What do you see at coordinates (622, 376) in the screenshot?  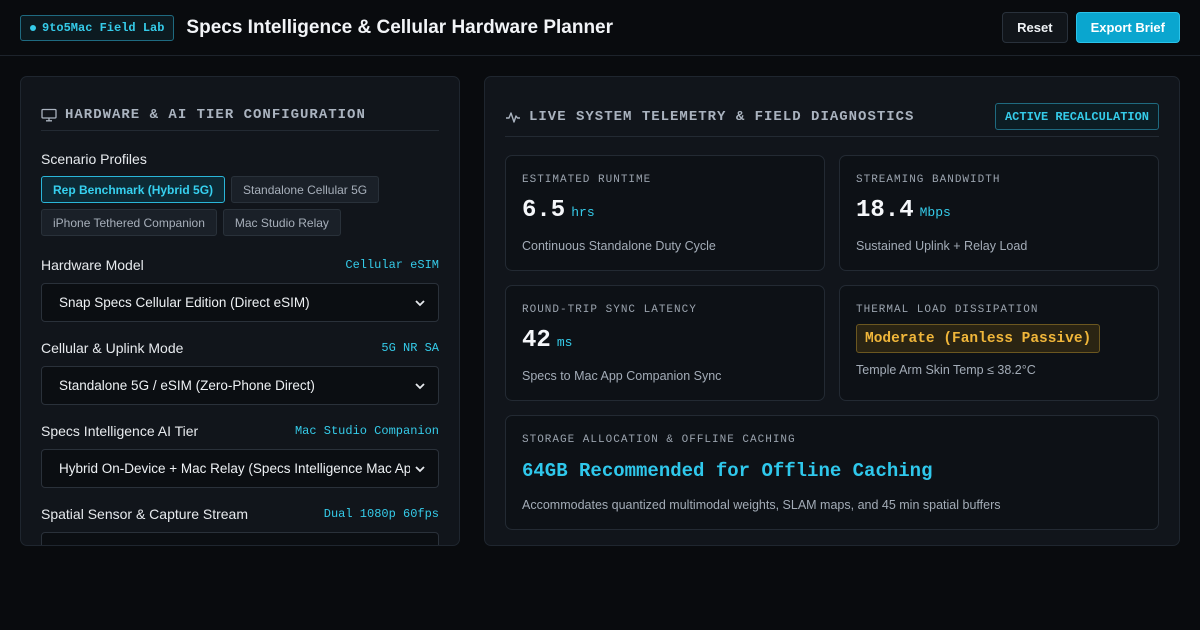 I see `latency-description: Specs to Mac App Companion Sync` at bounding box center [622, 376].